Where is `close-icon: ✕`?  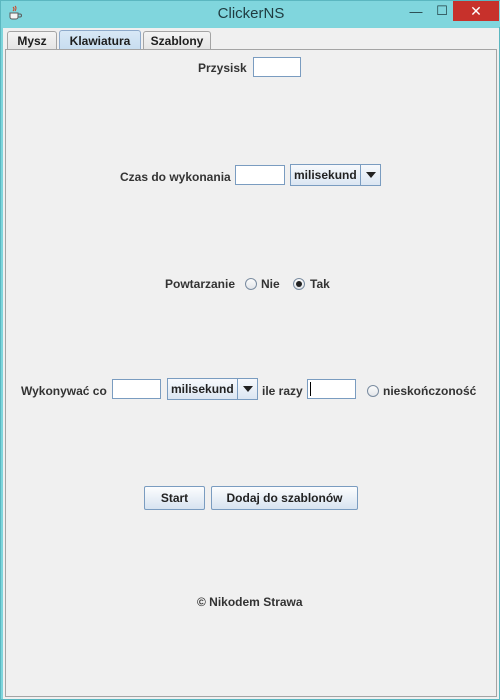 close-icon: ✕ is located at coordinates (476, 10).